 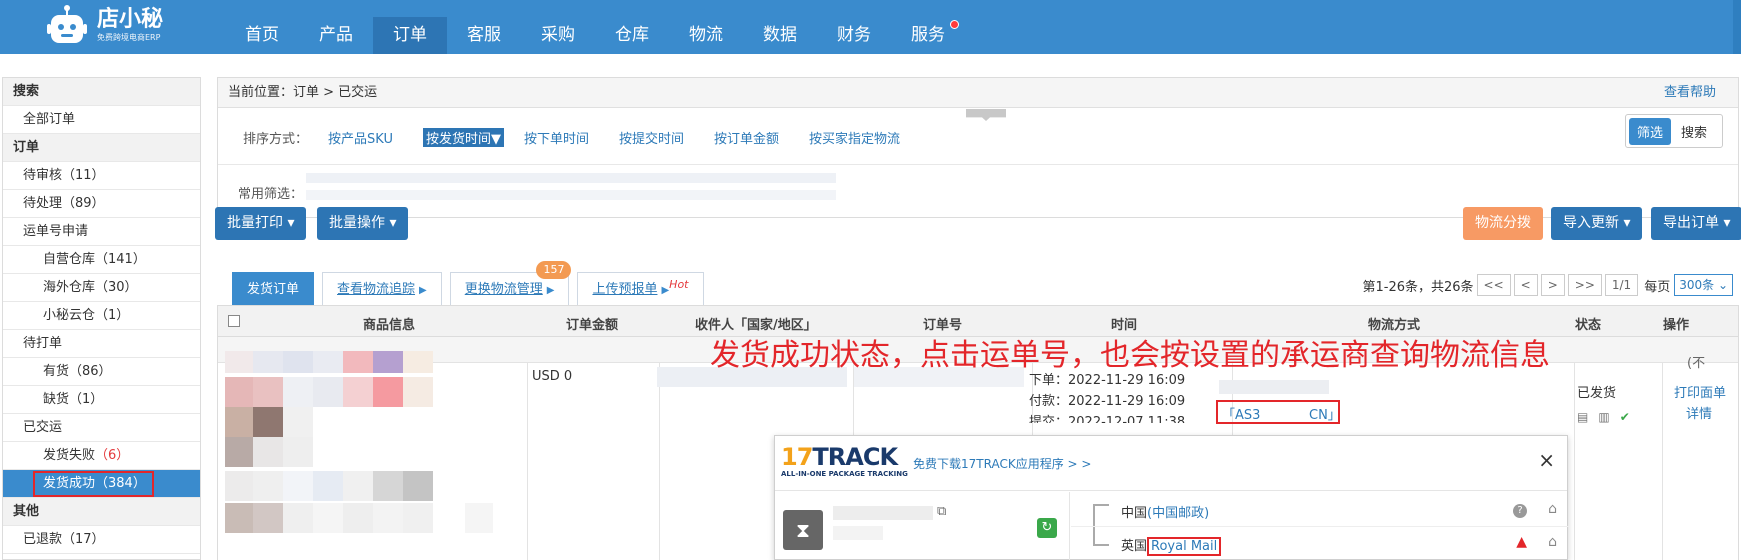 What do you see at coordinates (101, 92) in the screenshot?
I see `sidebar-head-search: 搜索` at bounding box center [101, 92].